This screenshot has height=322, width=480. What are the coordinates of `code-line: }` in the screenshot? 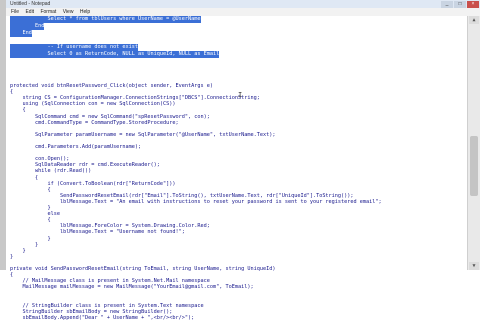 It's located at (12, 256).